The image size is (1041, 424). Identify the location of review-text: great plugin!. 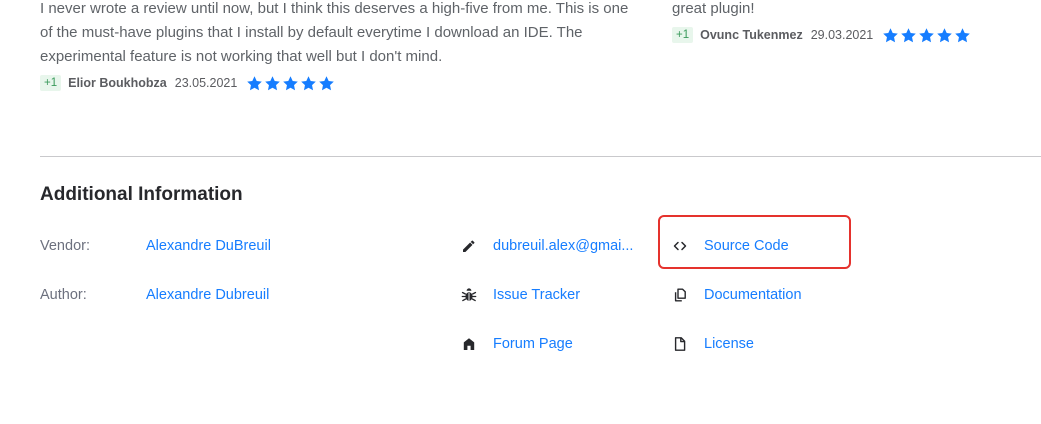
(713, 8).